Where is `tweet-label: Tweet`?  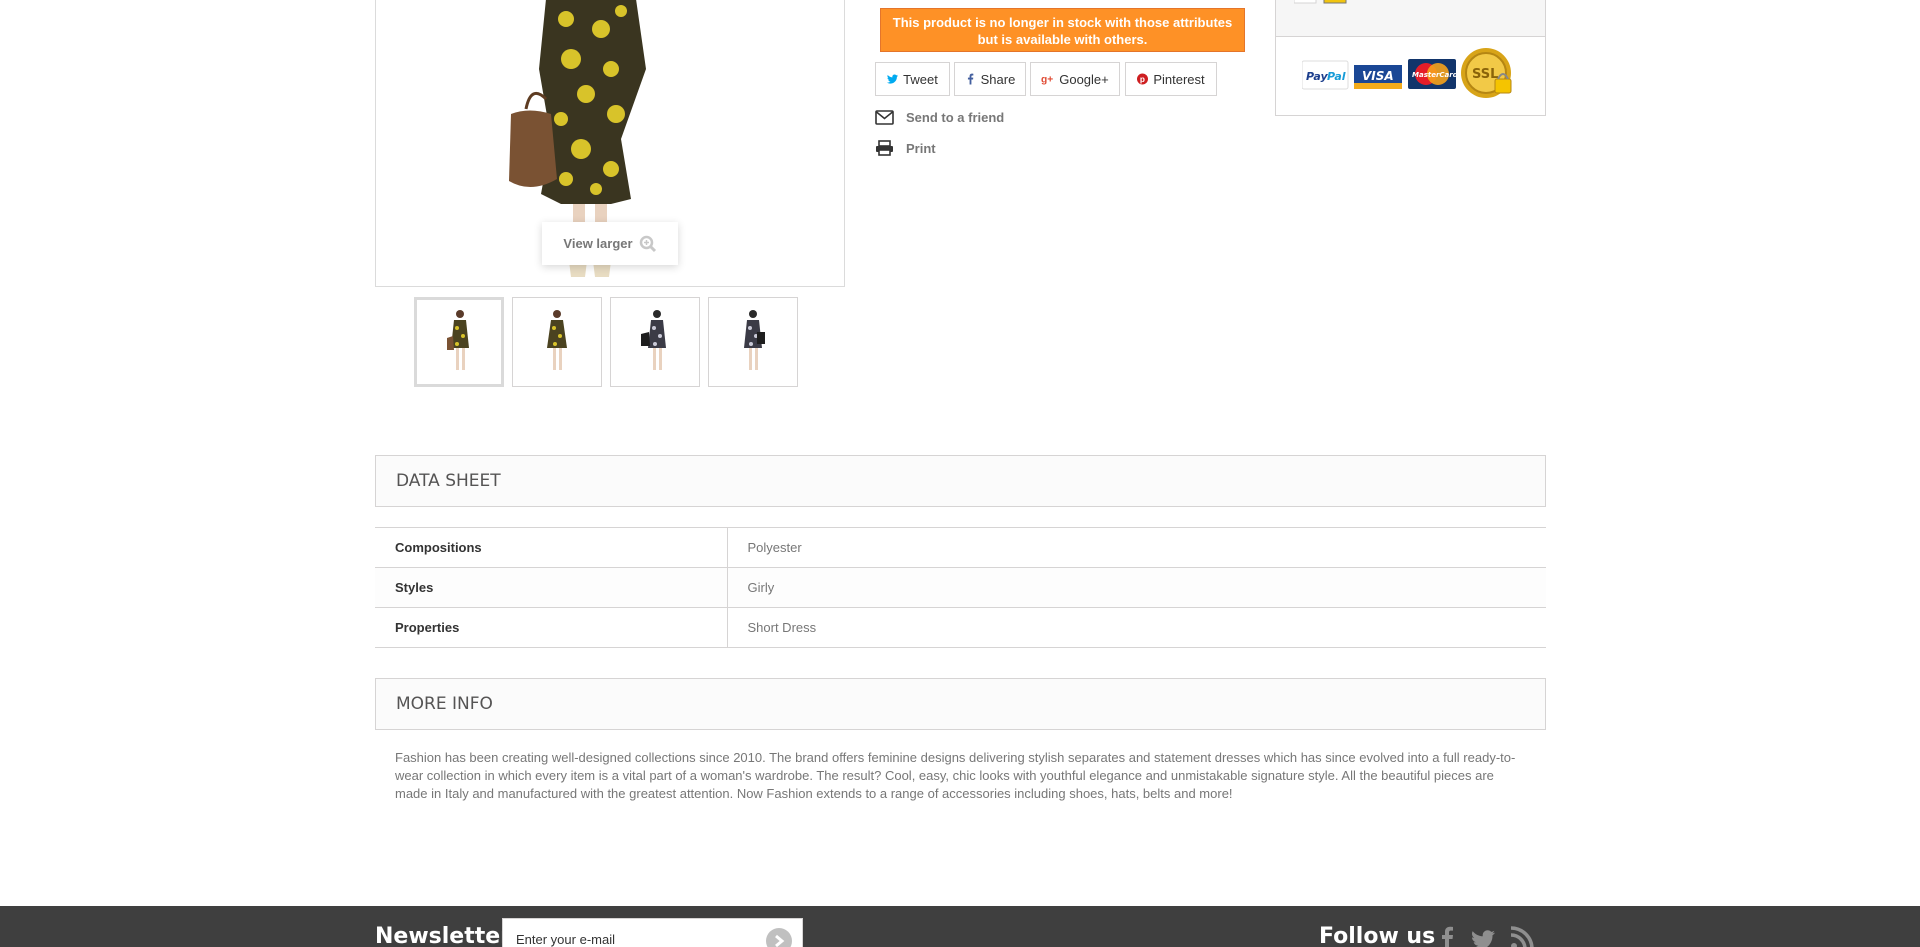 tweet-label: Tweet is located at coordinates (920, 79).